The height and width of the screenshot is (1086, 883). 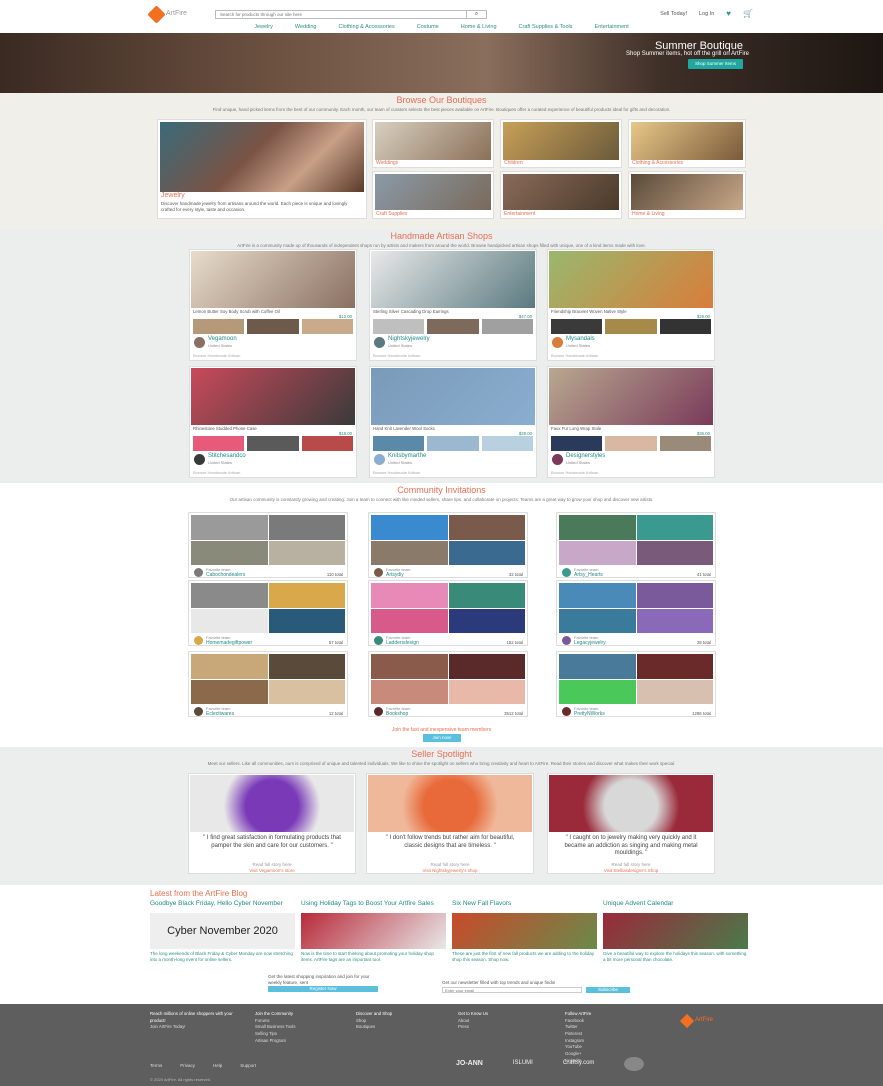 What do you see at coordinates (610, 1021) in the screenshot?
I see `footer-link: Facebook` at bounding box center [610, 1021].